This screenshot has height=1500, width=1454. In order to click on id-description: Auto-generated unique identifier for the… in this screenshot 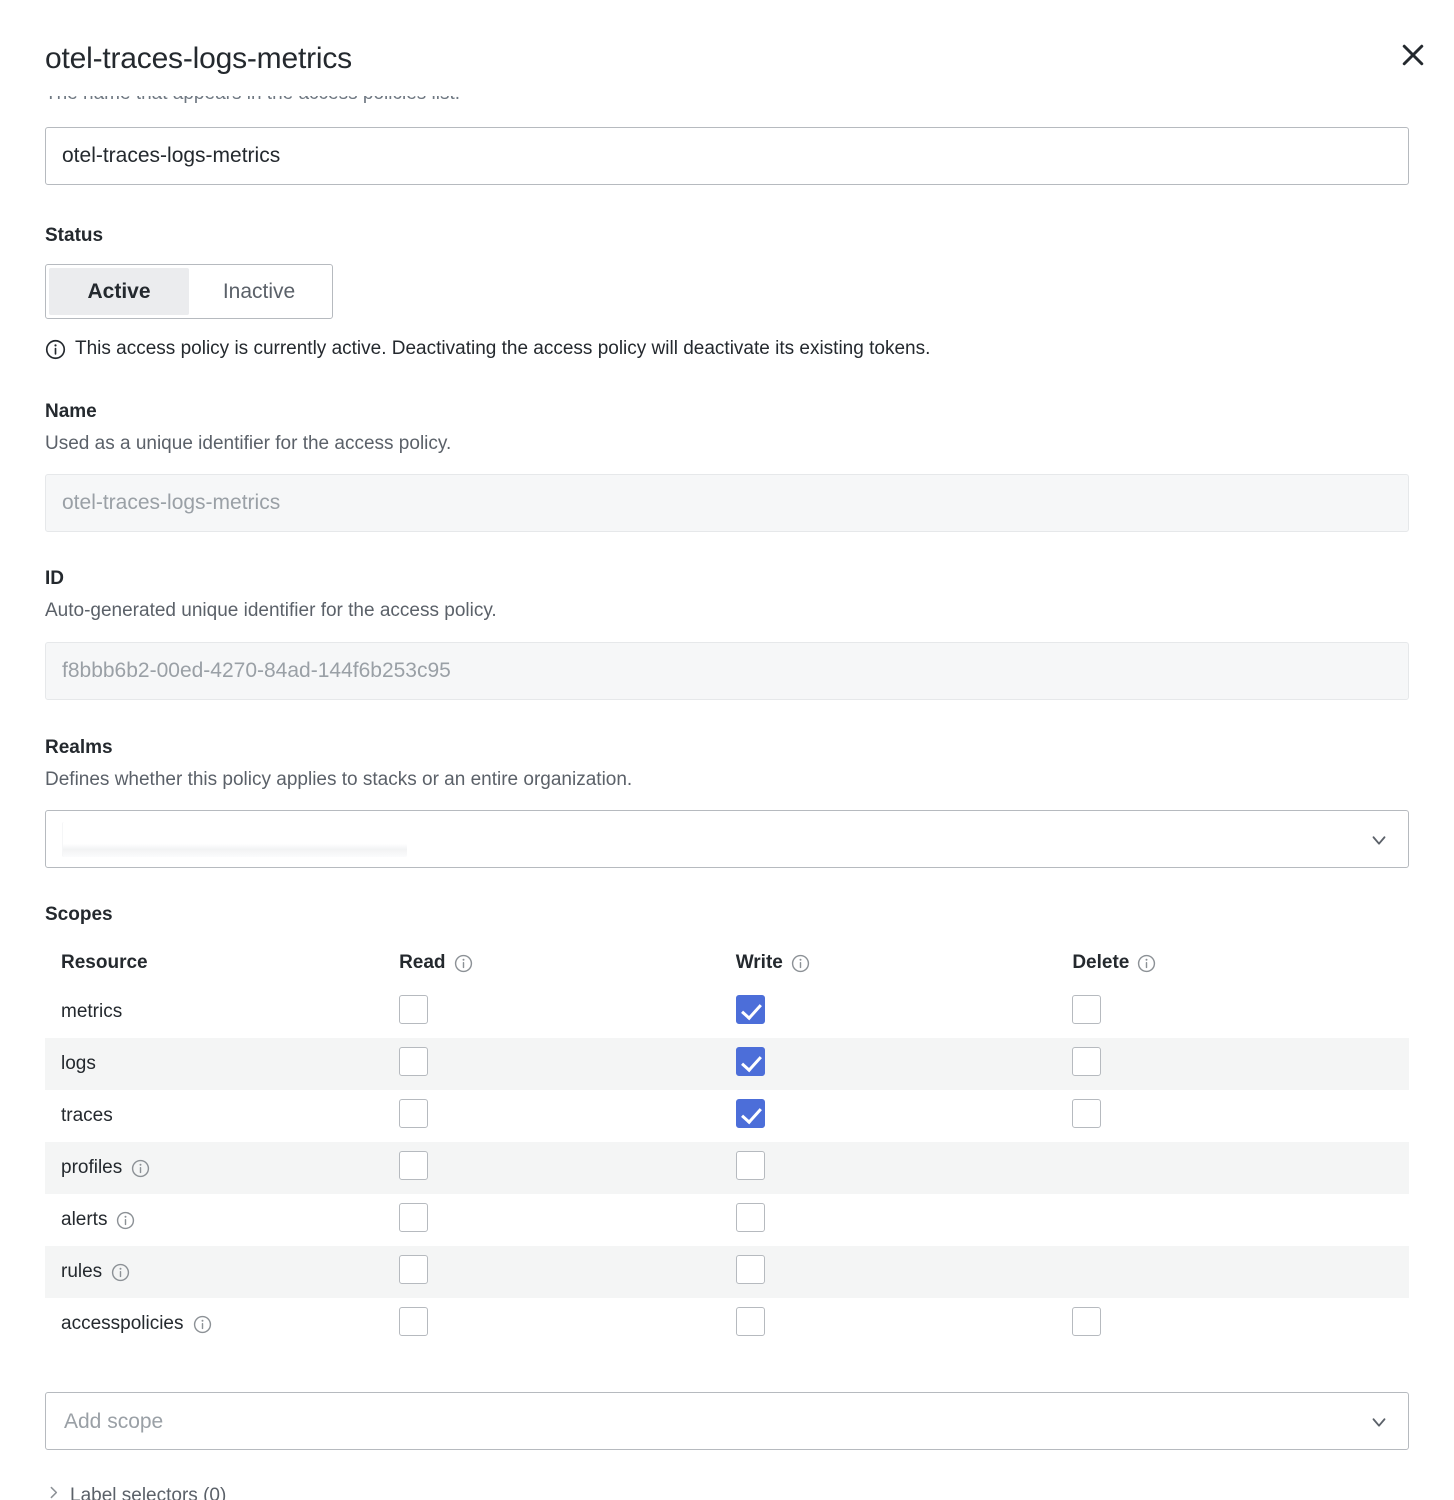, I will do `click(271, 610)`.